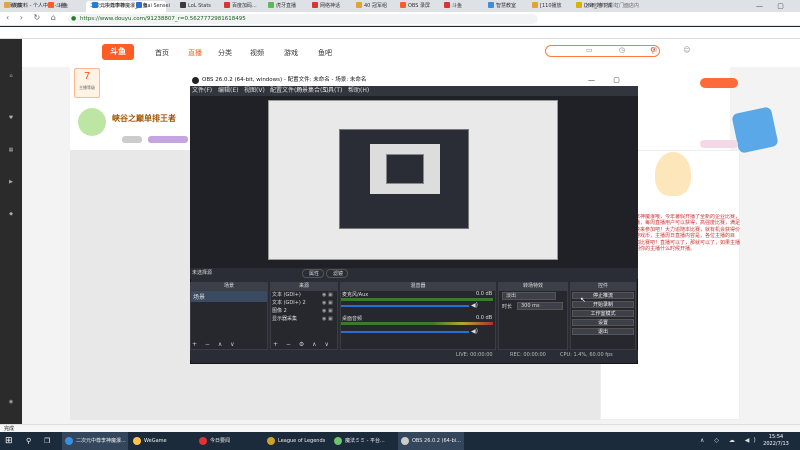  I want to click on nested-preview, so click(405, 169).